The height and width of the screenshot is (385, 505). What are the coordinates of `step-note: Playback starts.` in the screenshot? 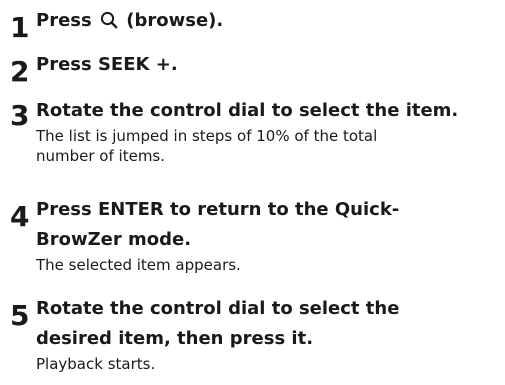 It's located at (96, 364).